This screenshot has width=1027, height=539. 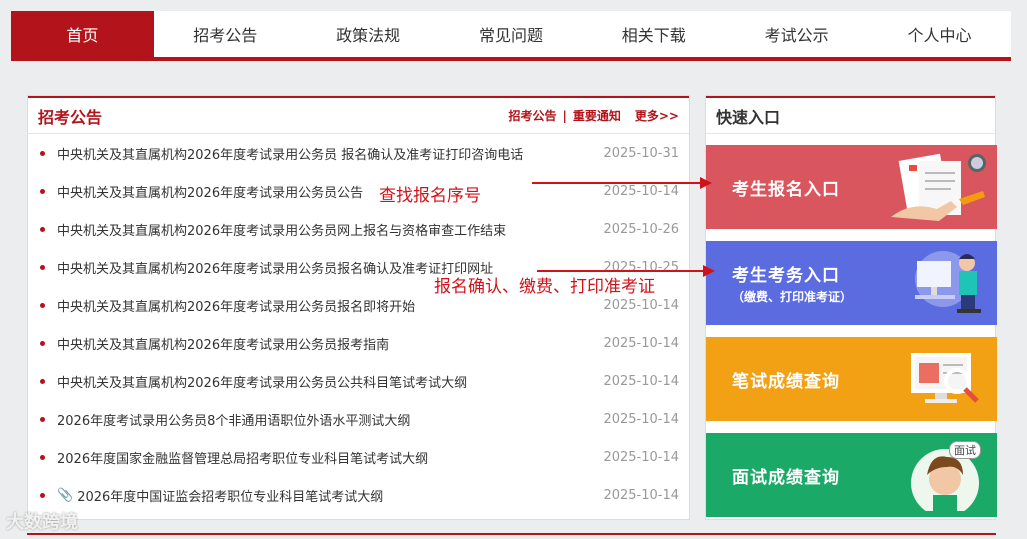 What do you see at coordinates (511, 534) in the screenshot?
I see `bottom-border` at bounding box center [511, 534].